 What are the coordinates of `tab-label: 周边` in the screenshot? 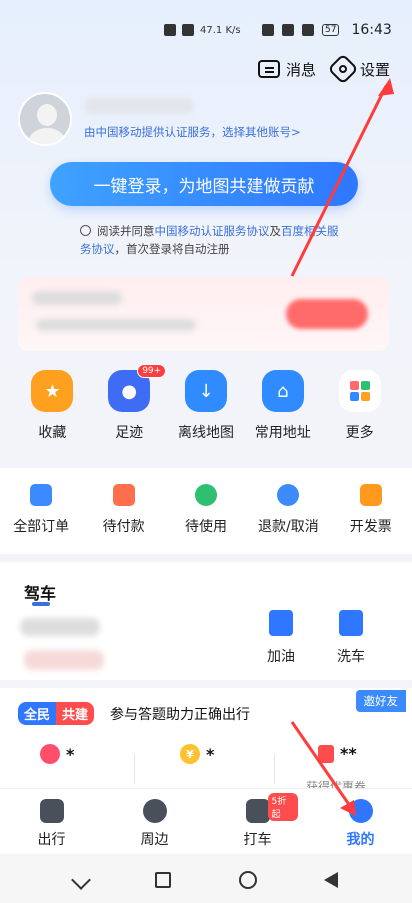 It's located at (154, 840).